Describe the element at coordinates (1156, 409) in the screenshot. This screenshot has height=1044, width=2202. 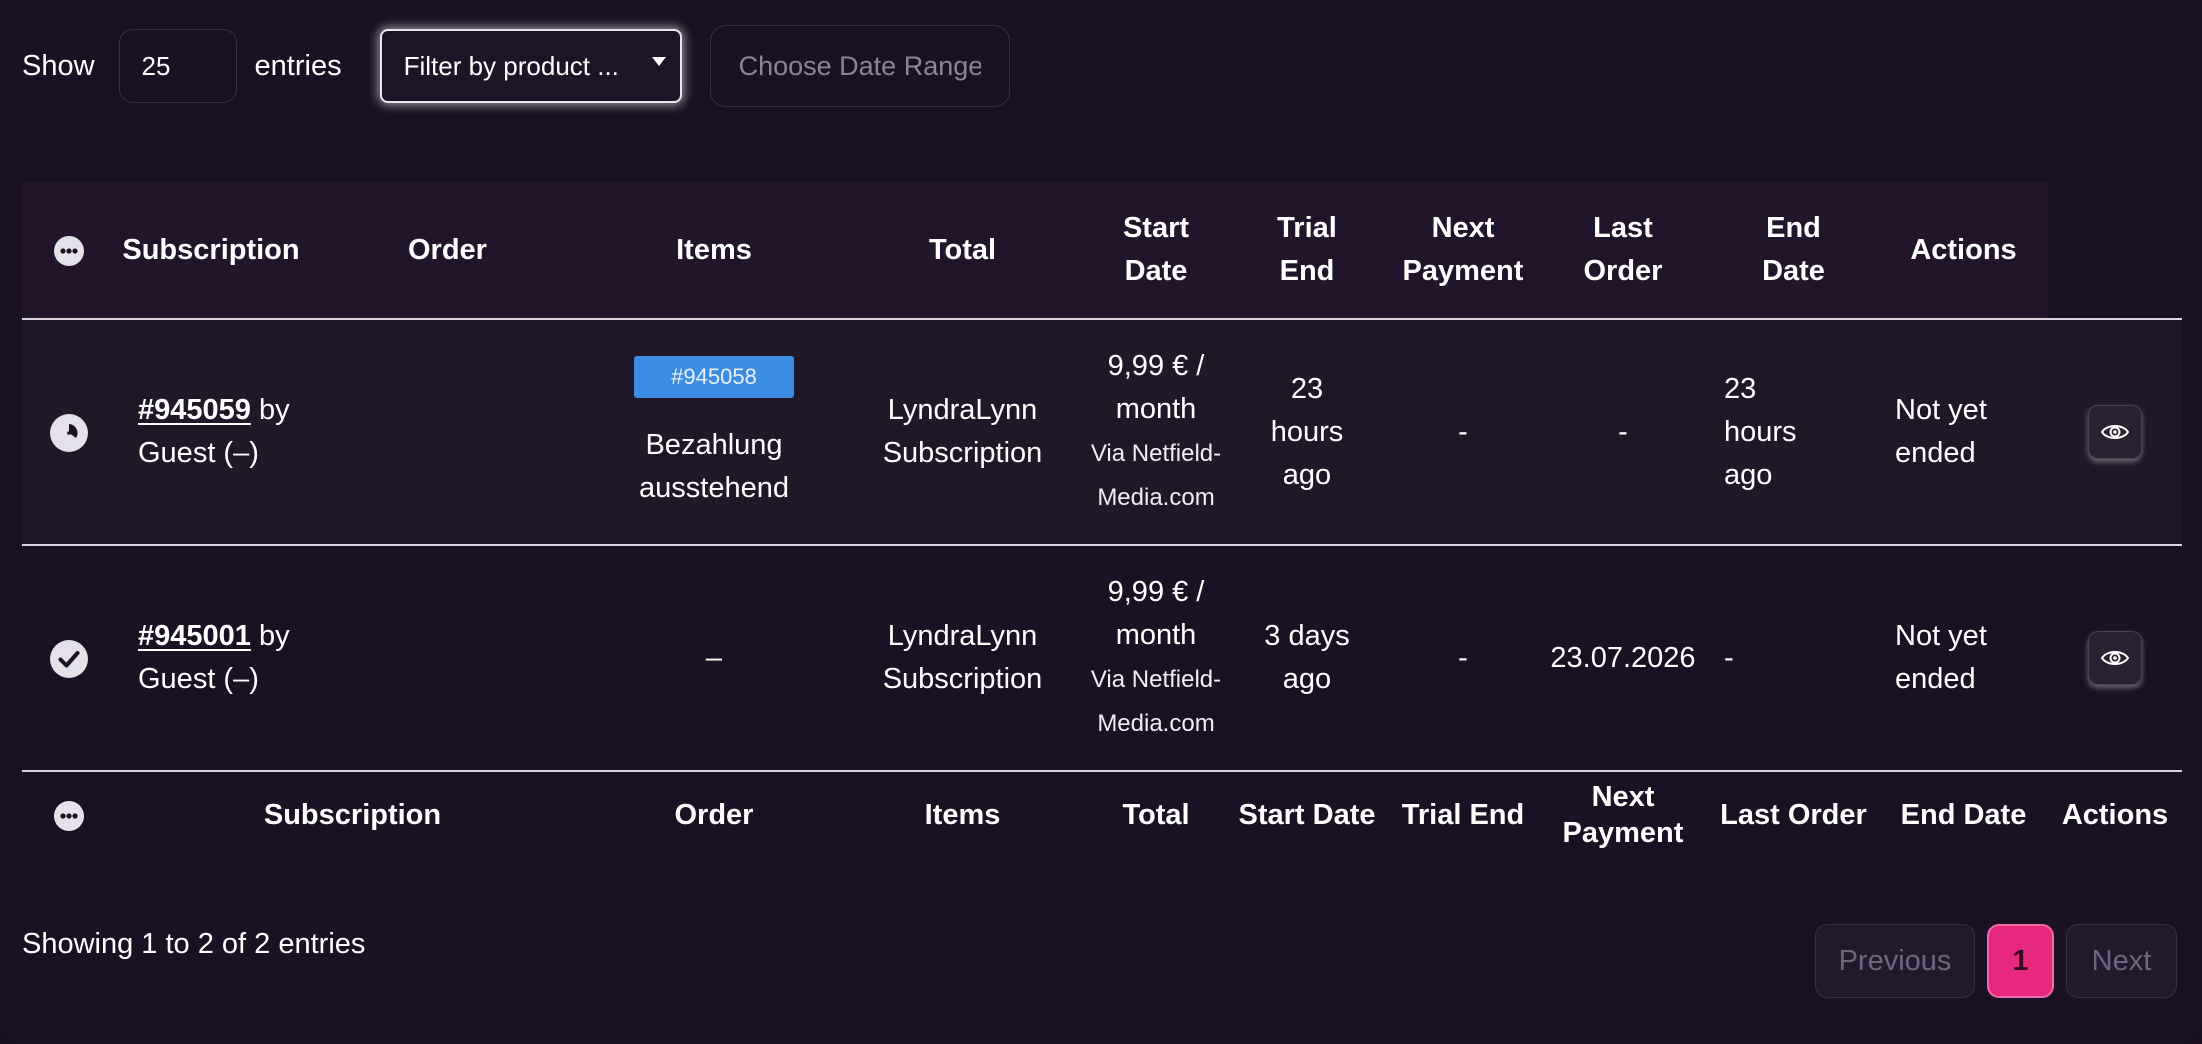
I see `total-line2: month` at that location.